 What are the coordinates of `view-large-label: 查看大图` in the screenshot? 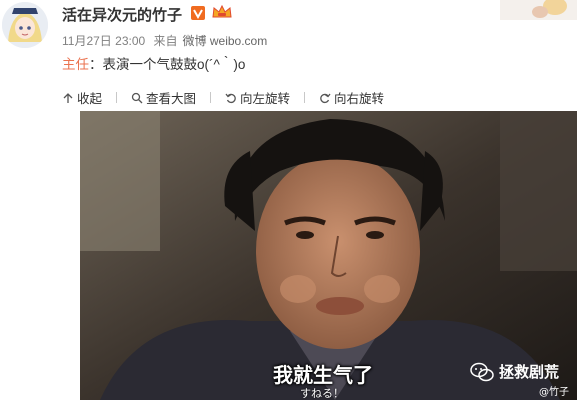 It's located at (171, 99).